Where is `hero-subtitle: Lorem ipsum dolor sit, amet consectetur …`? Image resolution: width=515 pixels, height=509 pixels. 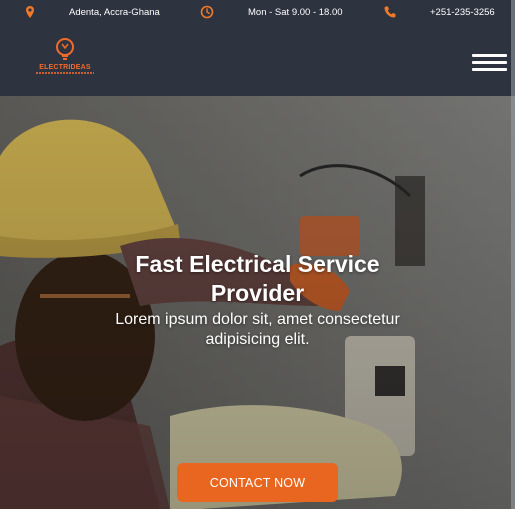 hero-subtitle: Lorem ipsum dolor sit, amet consectetur … is located at coordinates (257, 329).